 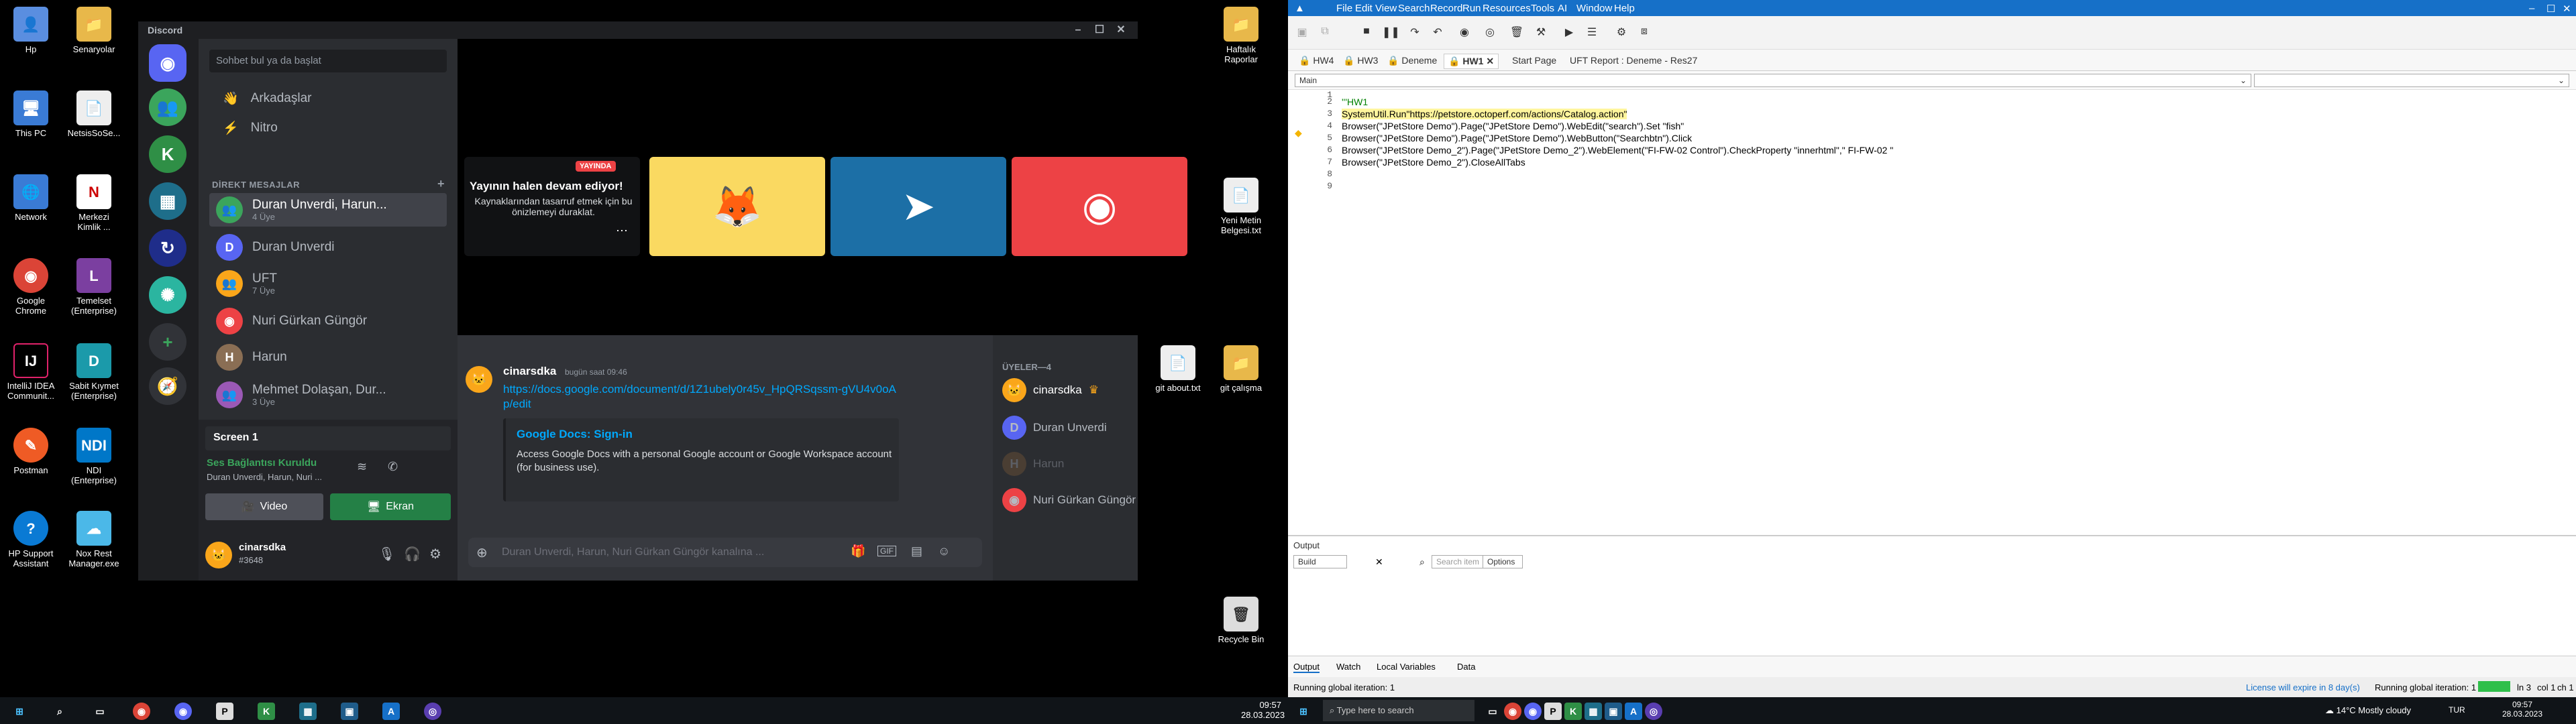 I want to click on gif-icon: GIF, so click(x=886, y=551).